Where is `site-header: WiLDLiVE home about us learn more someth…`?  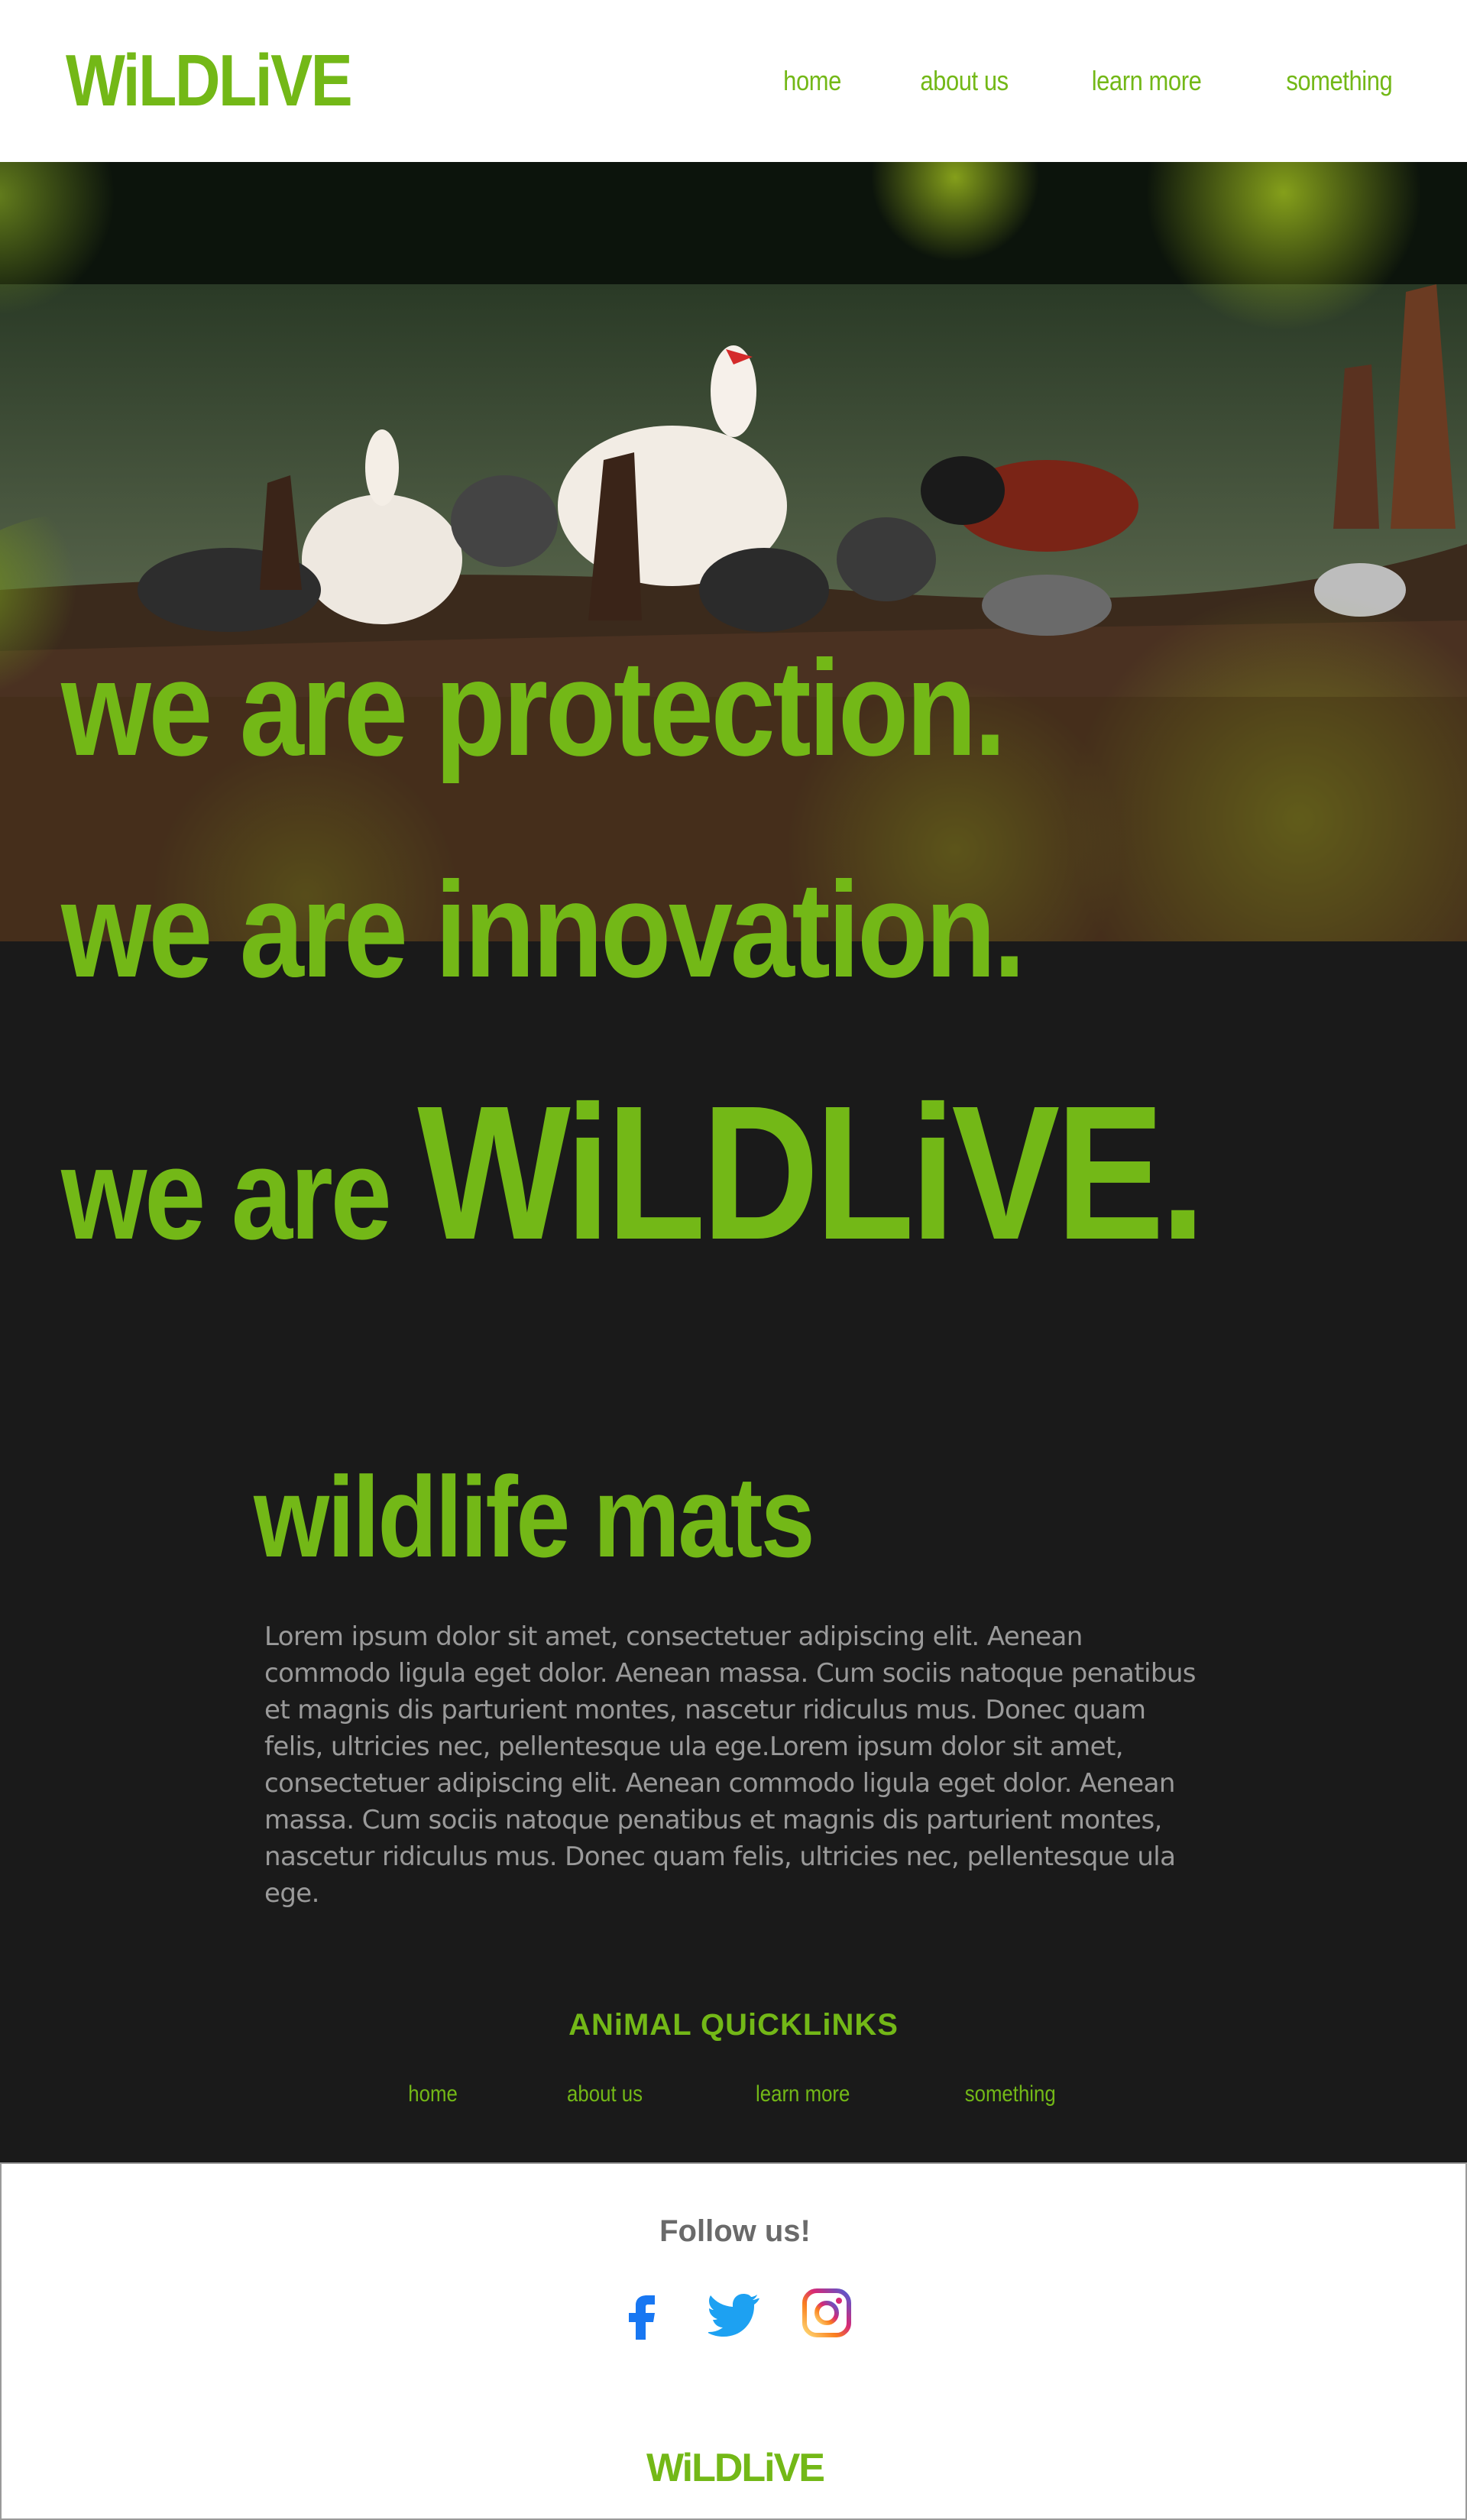 site-header: WiLDLiVE home about us learn more someth… is located at coordinates (733, 81).